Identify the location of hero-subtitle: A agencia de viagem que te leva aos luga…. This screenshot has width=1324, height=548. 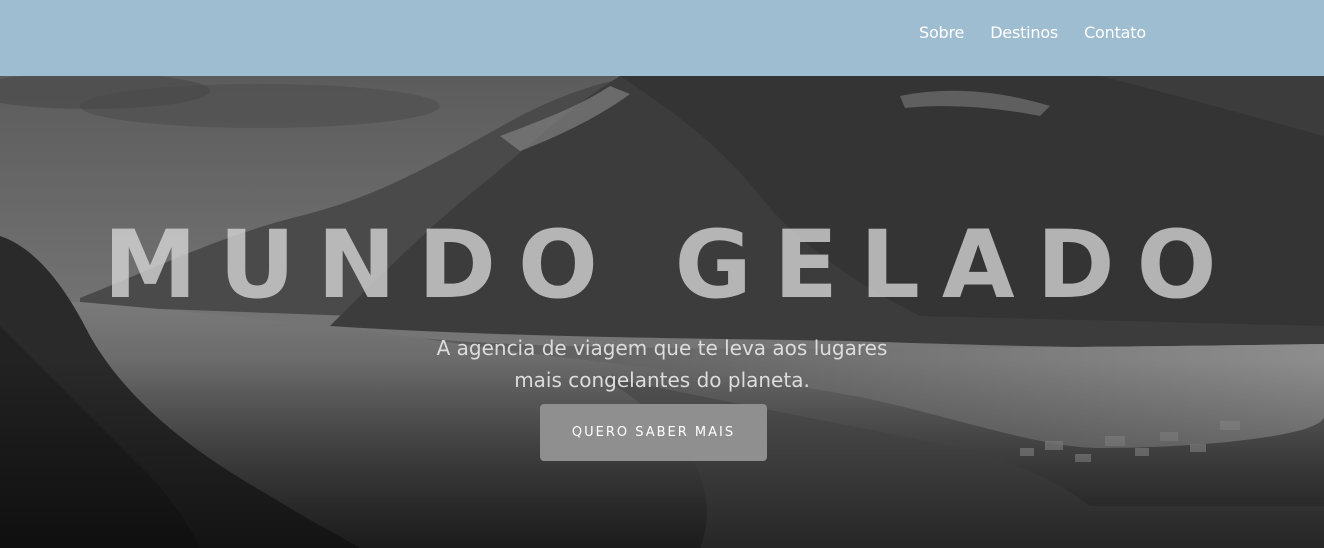
(662, 364).